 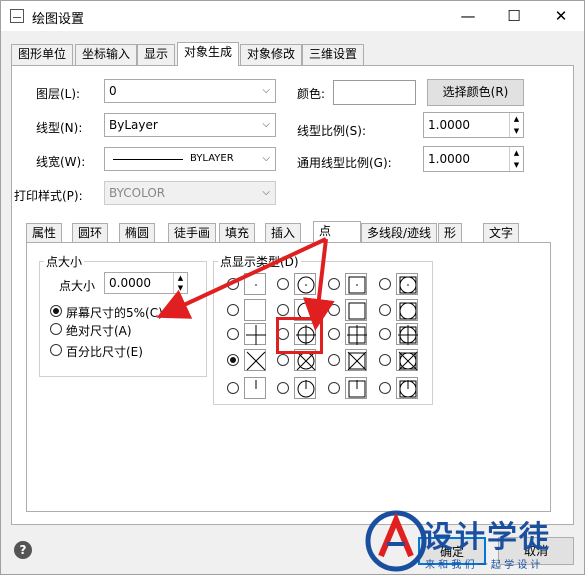 I want to click on watermark-slogan: 来 和 我 们 一 起 学 设 计, so click(x=483, y=565).